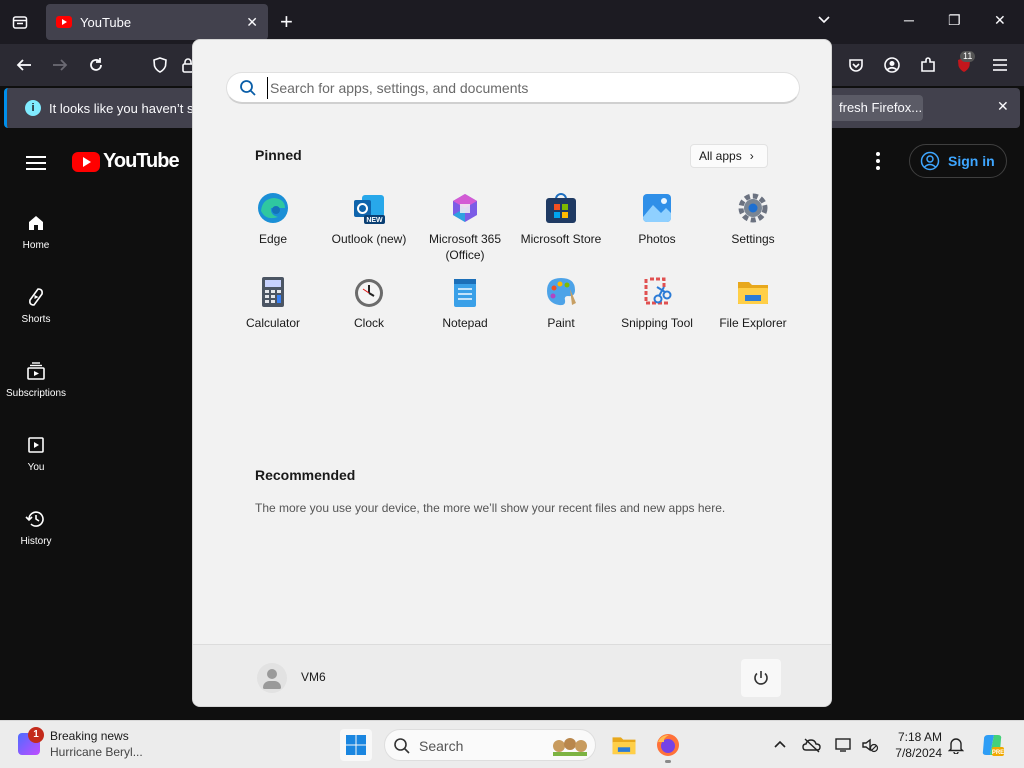 The width and height of the screenshot is (1024, 768). What do you see at coordinates (369, 292) in the screenshot?
I see `clock-icon` at bounding box center [369, 292].